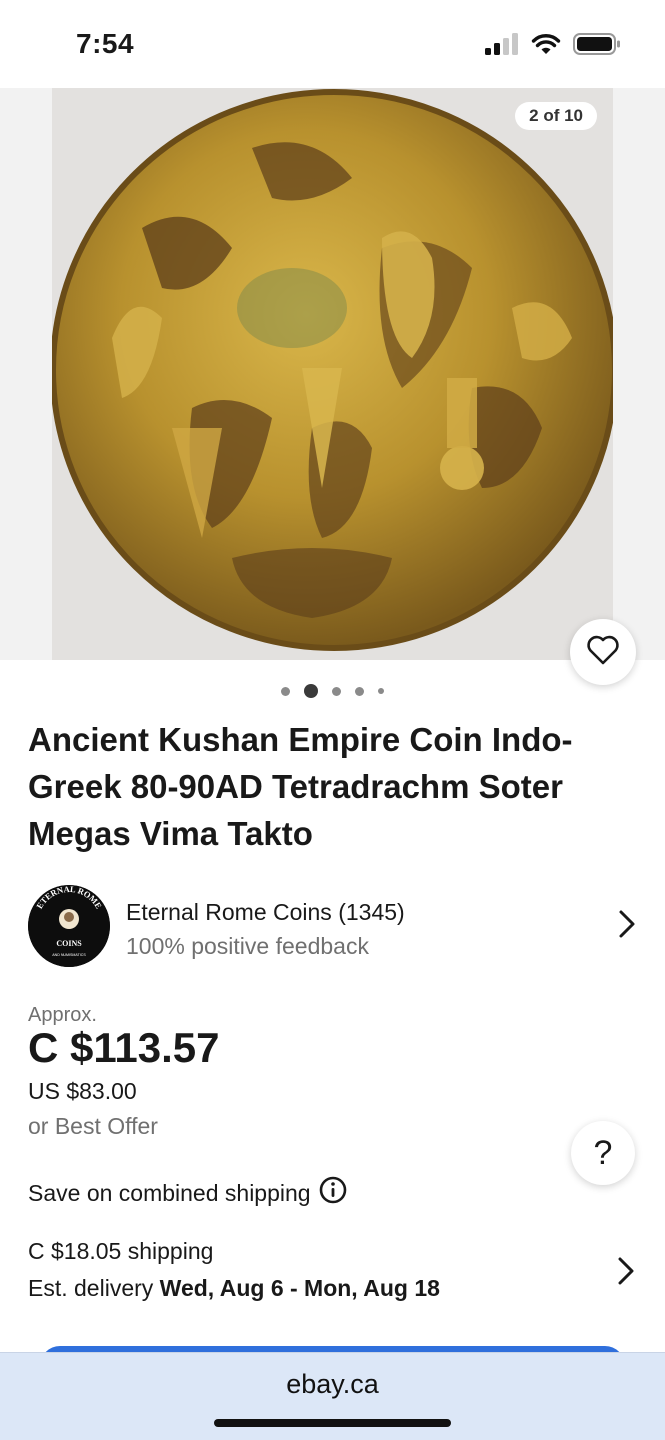 Image resolution: width=665 pixels, height=1440 pixels. I want to click on question-icon: ?, so click(603, 1152).